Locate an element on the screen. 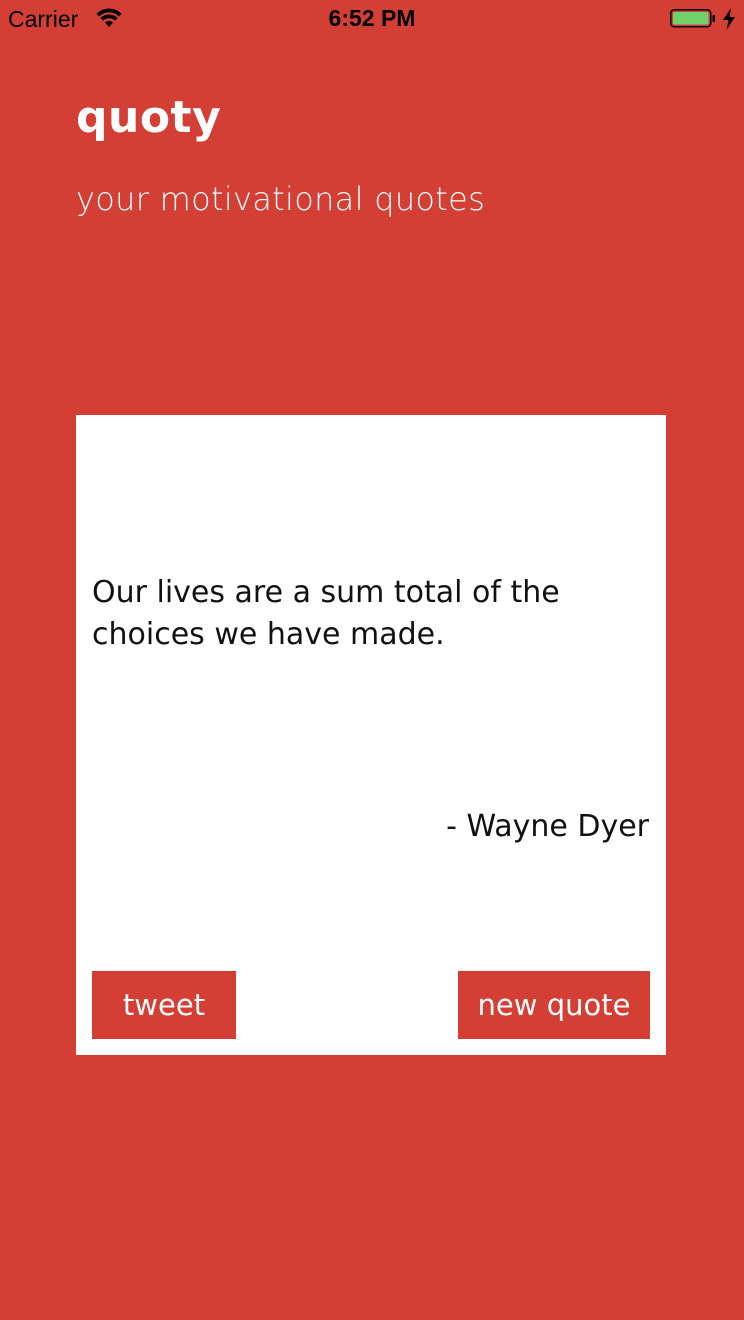 The image size is (744, 1320). battery-icon is located at coordinates (693, 18).